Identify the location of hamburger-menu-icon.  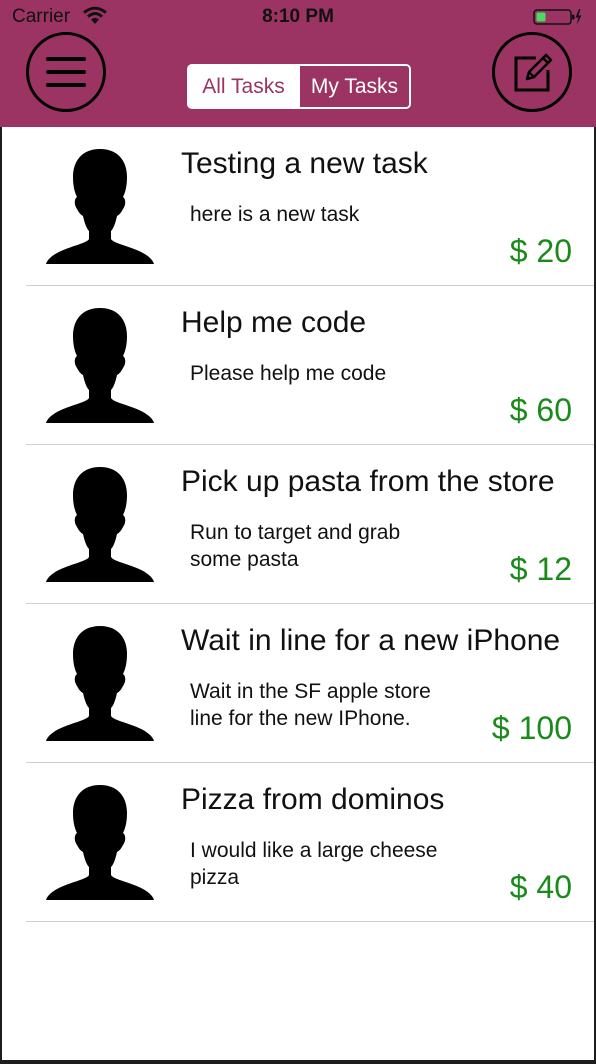
(66, 72).